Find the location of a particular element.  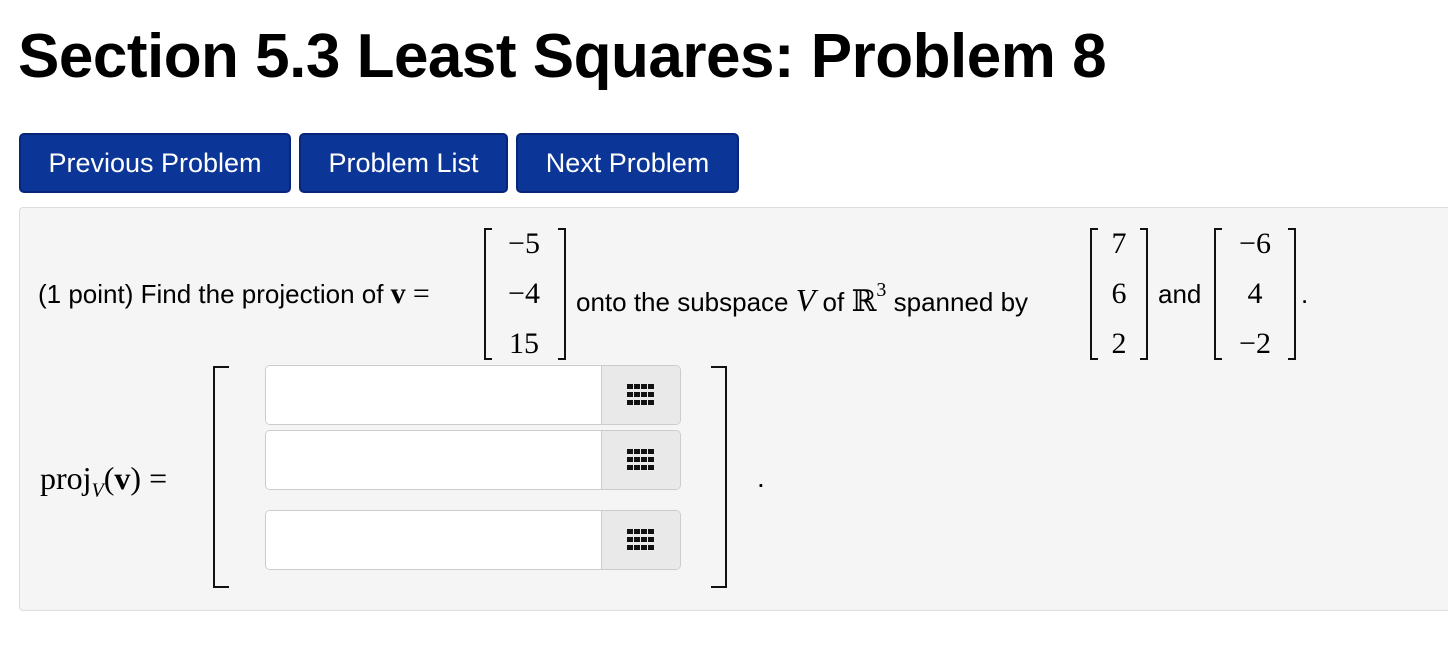

vector-v-entry: 15 is located at coordinates (524, 343).